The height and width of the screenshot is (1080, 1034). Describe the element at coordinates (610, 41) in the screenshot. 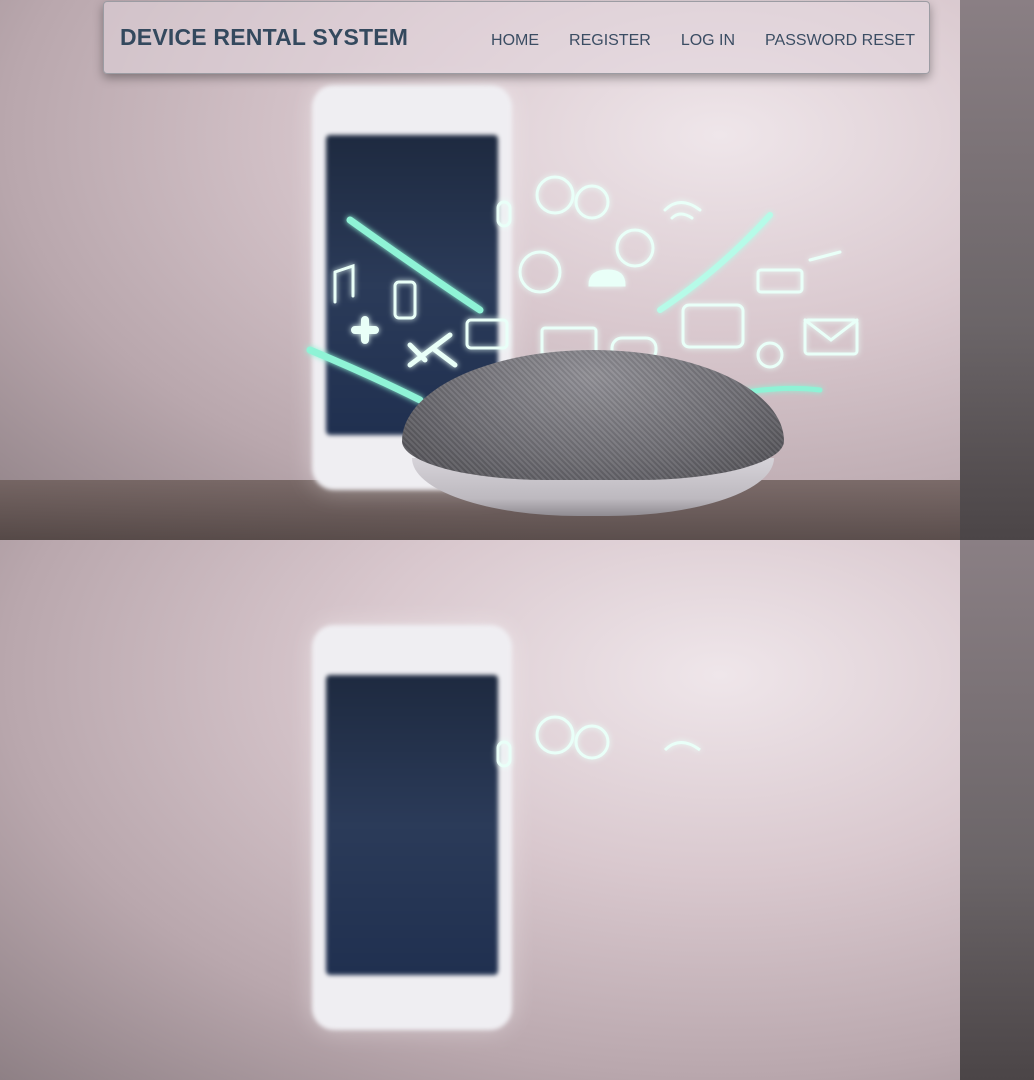

I see `nav-register-link: REGISTER` at that location.